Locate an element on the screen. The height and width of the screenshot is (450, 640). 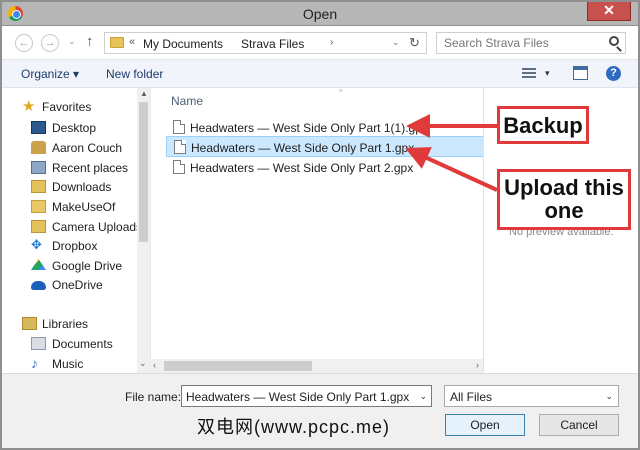
sort-indicator-icon: ^ is located at coordinates (341, 92).